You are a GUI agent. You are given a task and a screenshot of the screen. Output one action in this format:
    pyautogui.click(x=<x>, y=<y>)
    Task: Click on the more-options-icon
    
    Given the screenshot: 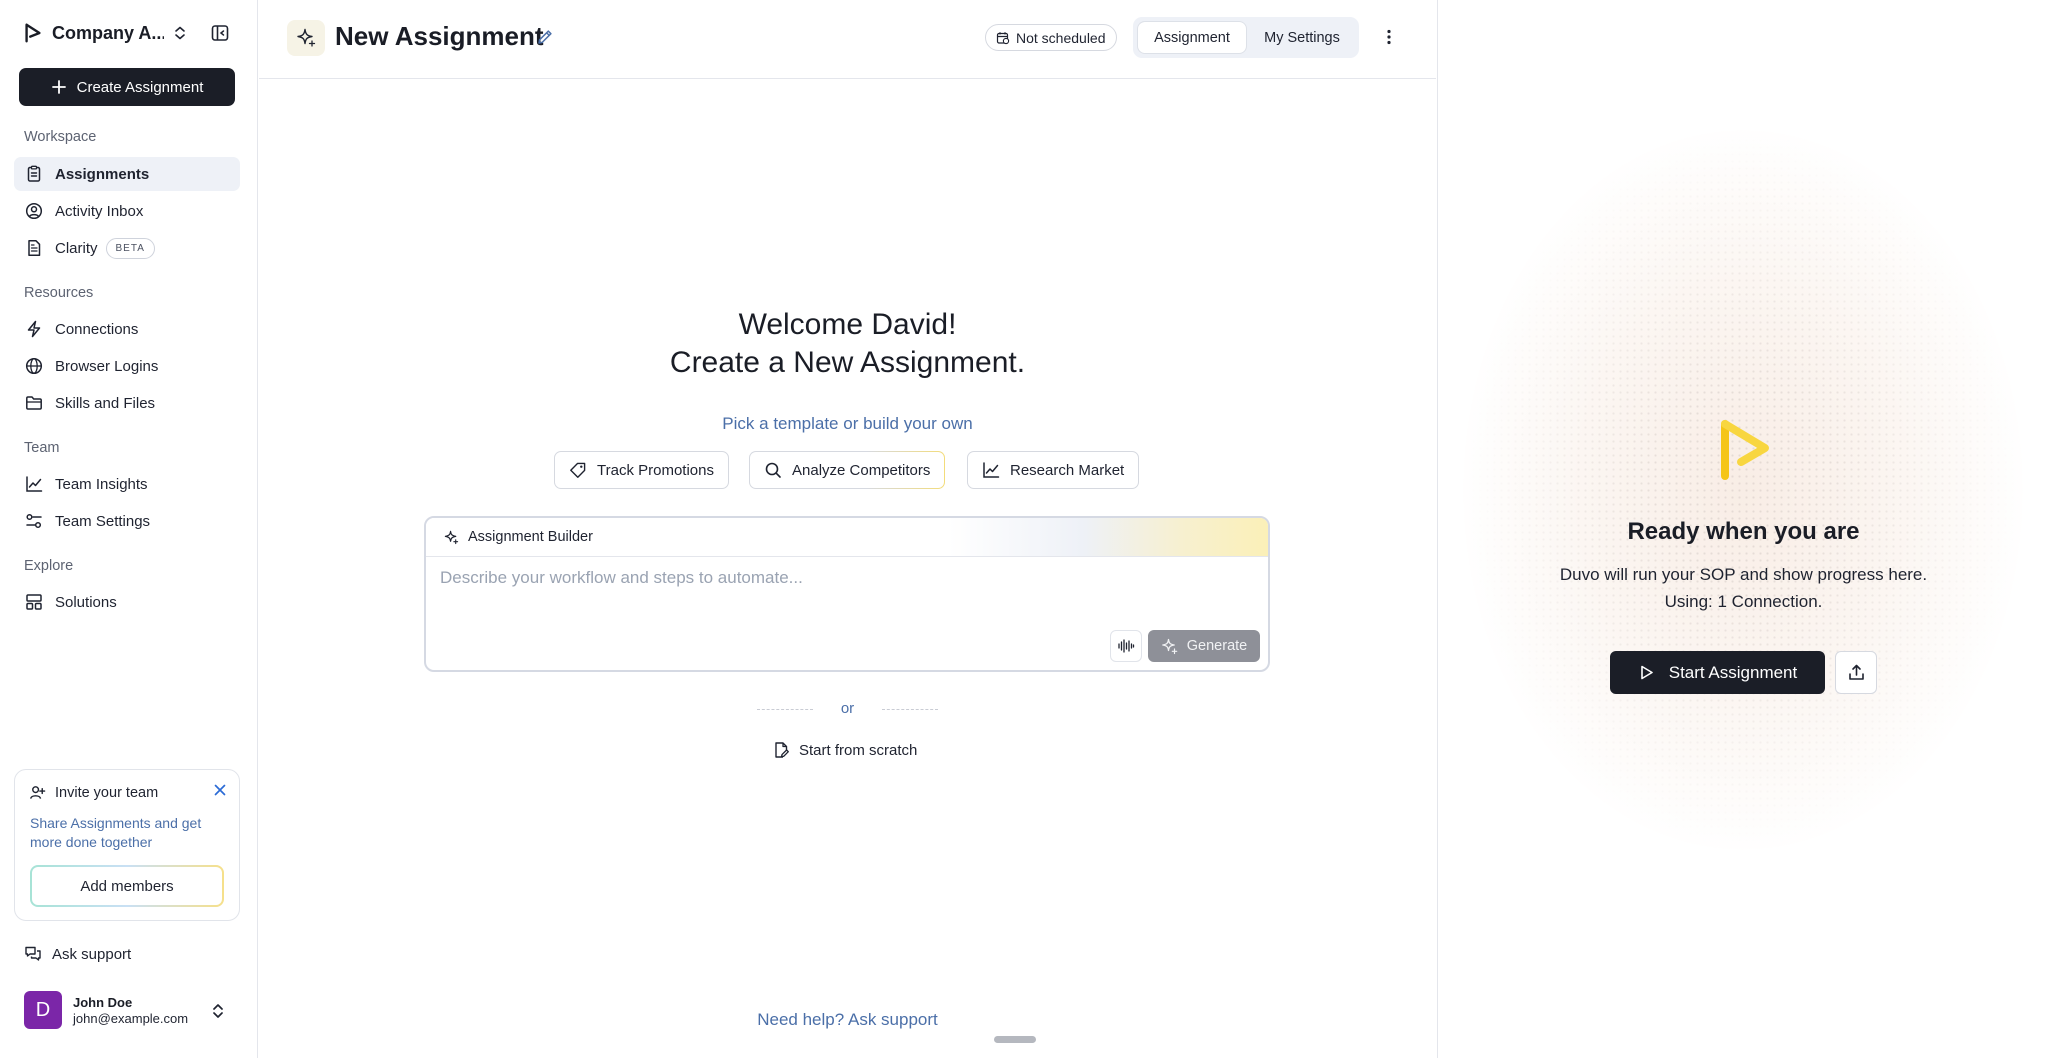 What is the action you would take?
    pyautogui.click(x=1389, y=37)
    